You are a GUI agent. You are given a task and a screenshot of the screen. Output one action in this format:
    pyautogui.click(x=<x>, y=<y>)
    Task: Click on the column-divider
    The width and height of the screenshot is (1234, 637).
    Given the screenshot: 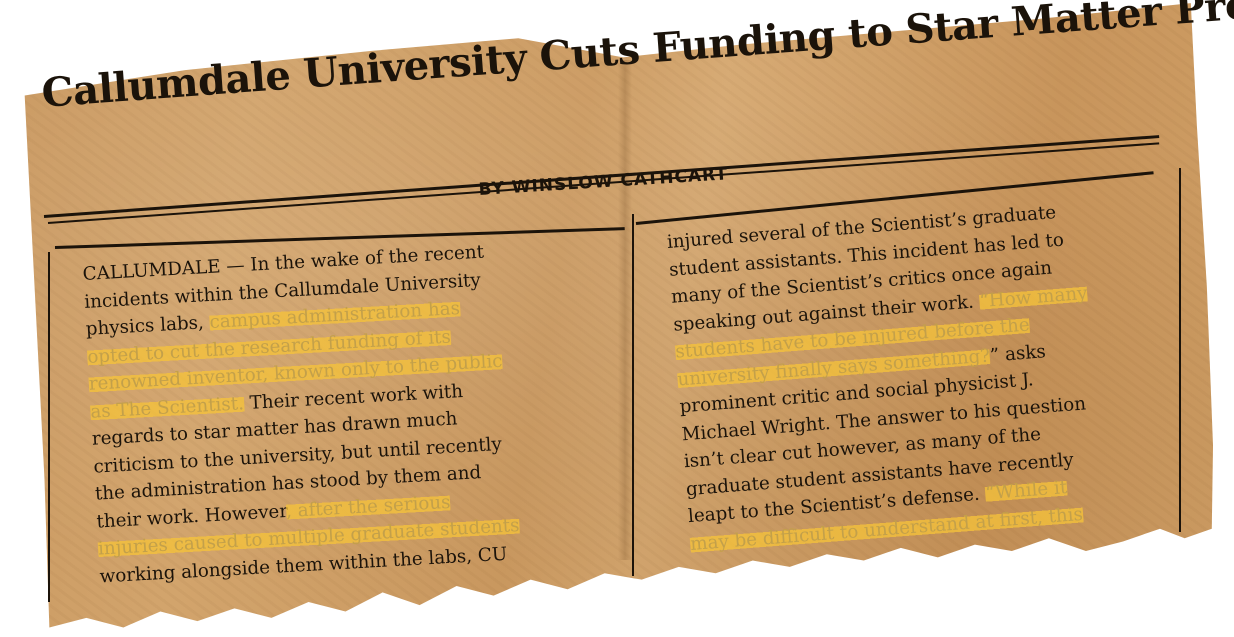 What is the action you would take?
    pyautogui.click(x=633, y=395)
    